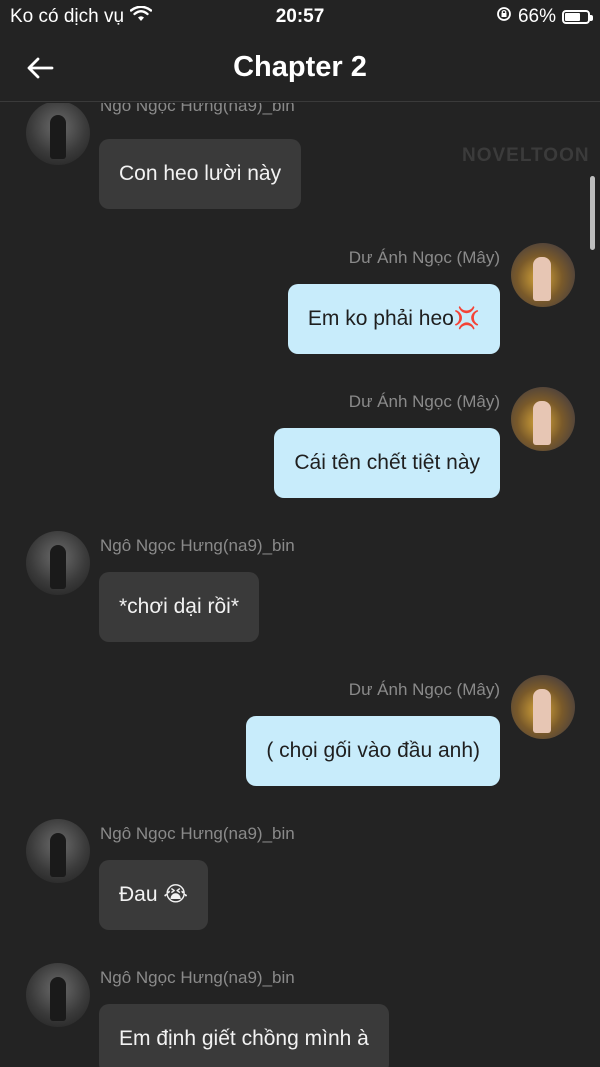  What do you see at coordinates (200, 174) in the screenshot?
I see `message-bubble: Con heo lười này` at bounding box center [200, 174].